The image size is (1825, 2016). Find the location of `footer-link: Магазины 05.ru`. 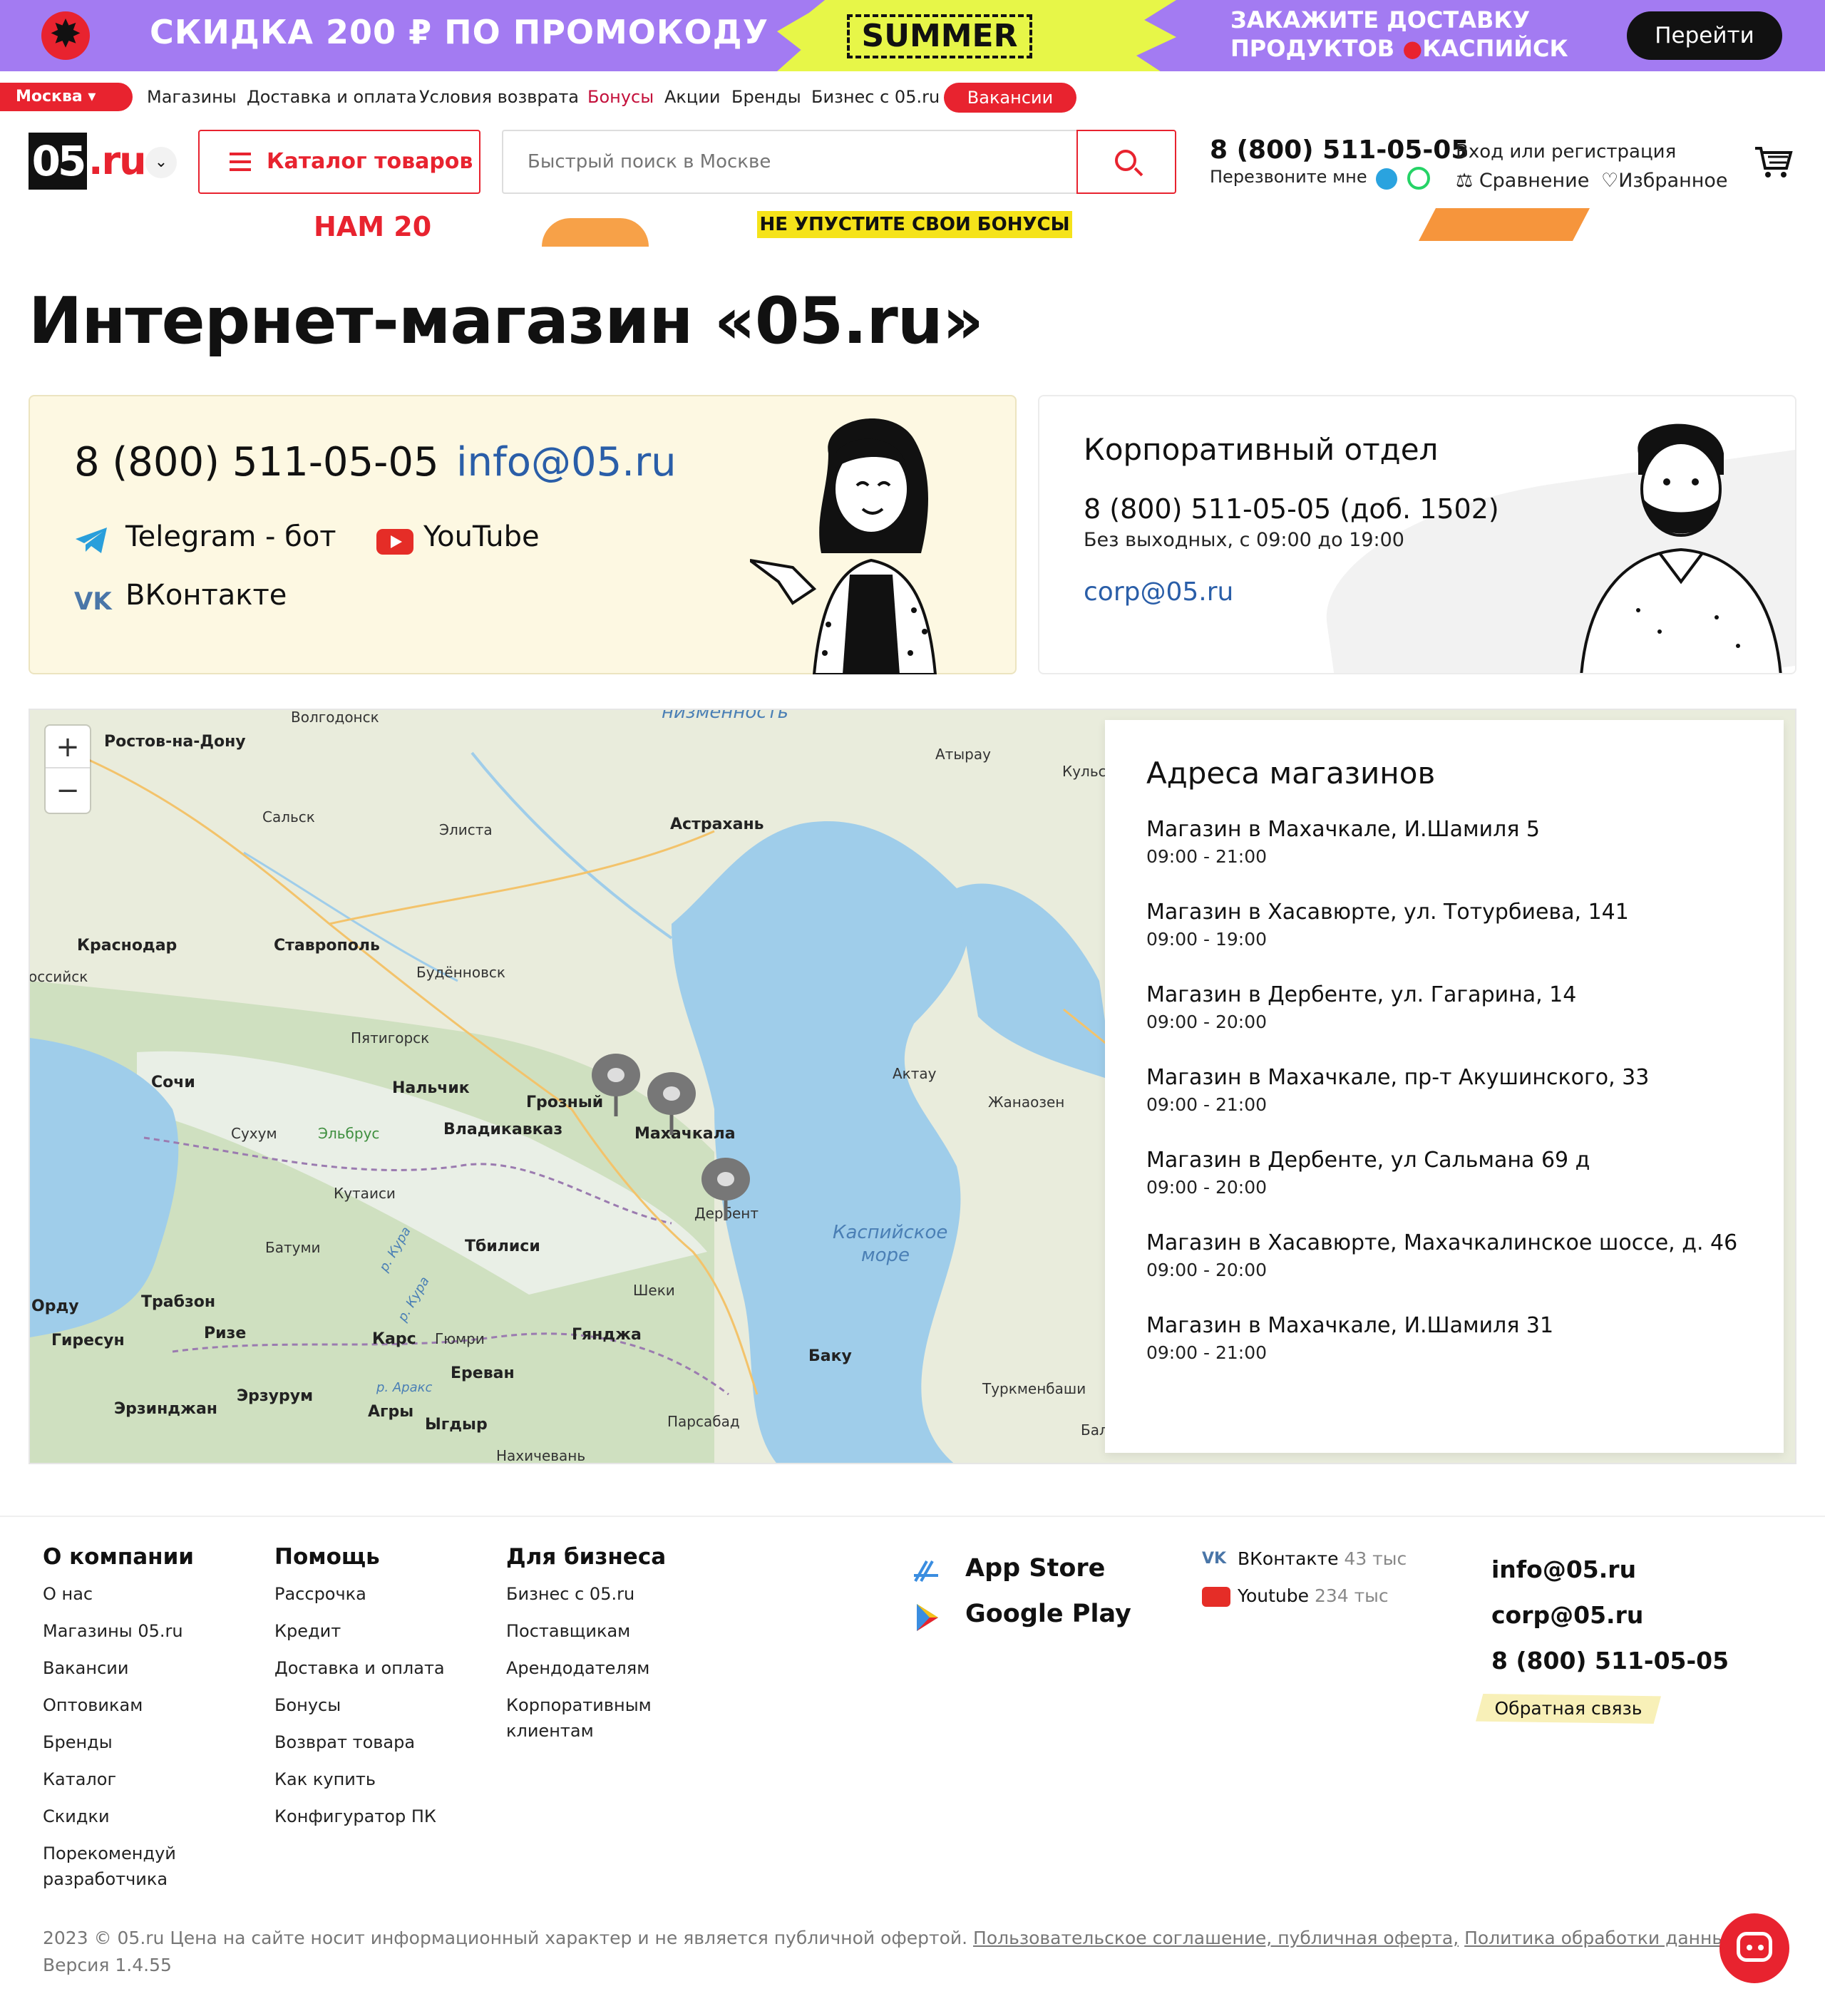

footer-link: Магазины 05.ru is located at coordinates (150, 1631).